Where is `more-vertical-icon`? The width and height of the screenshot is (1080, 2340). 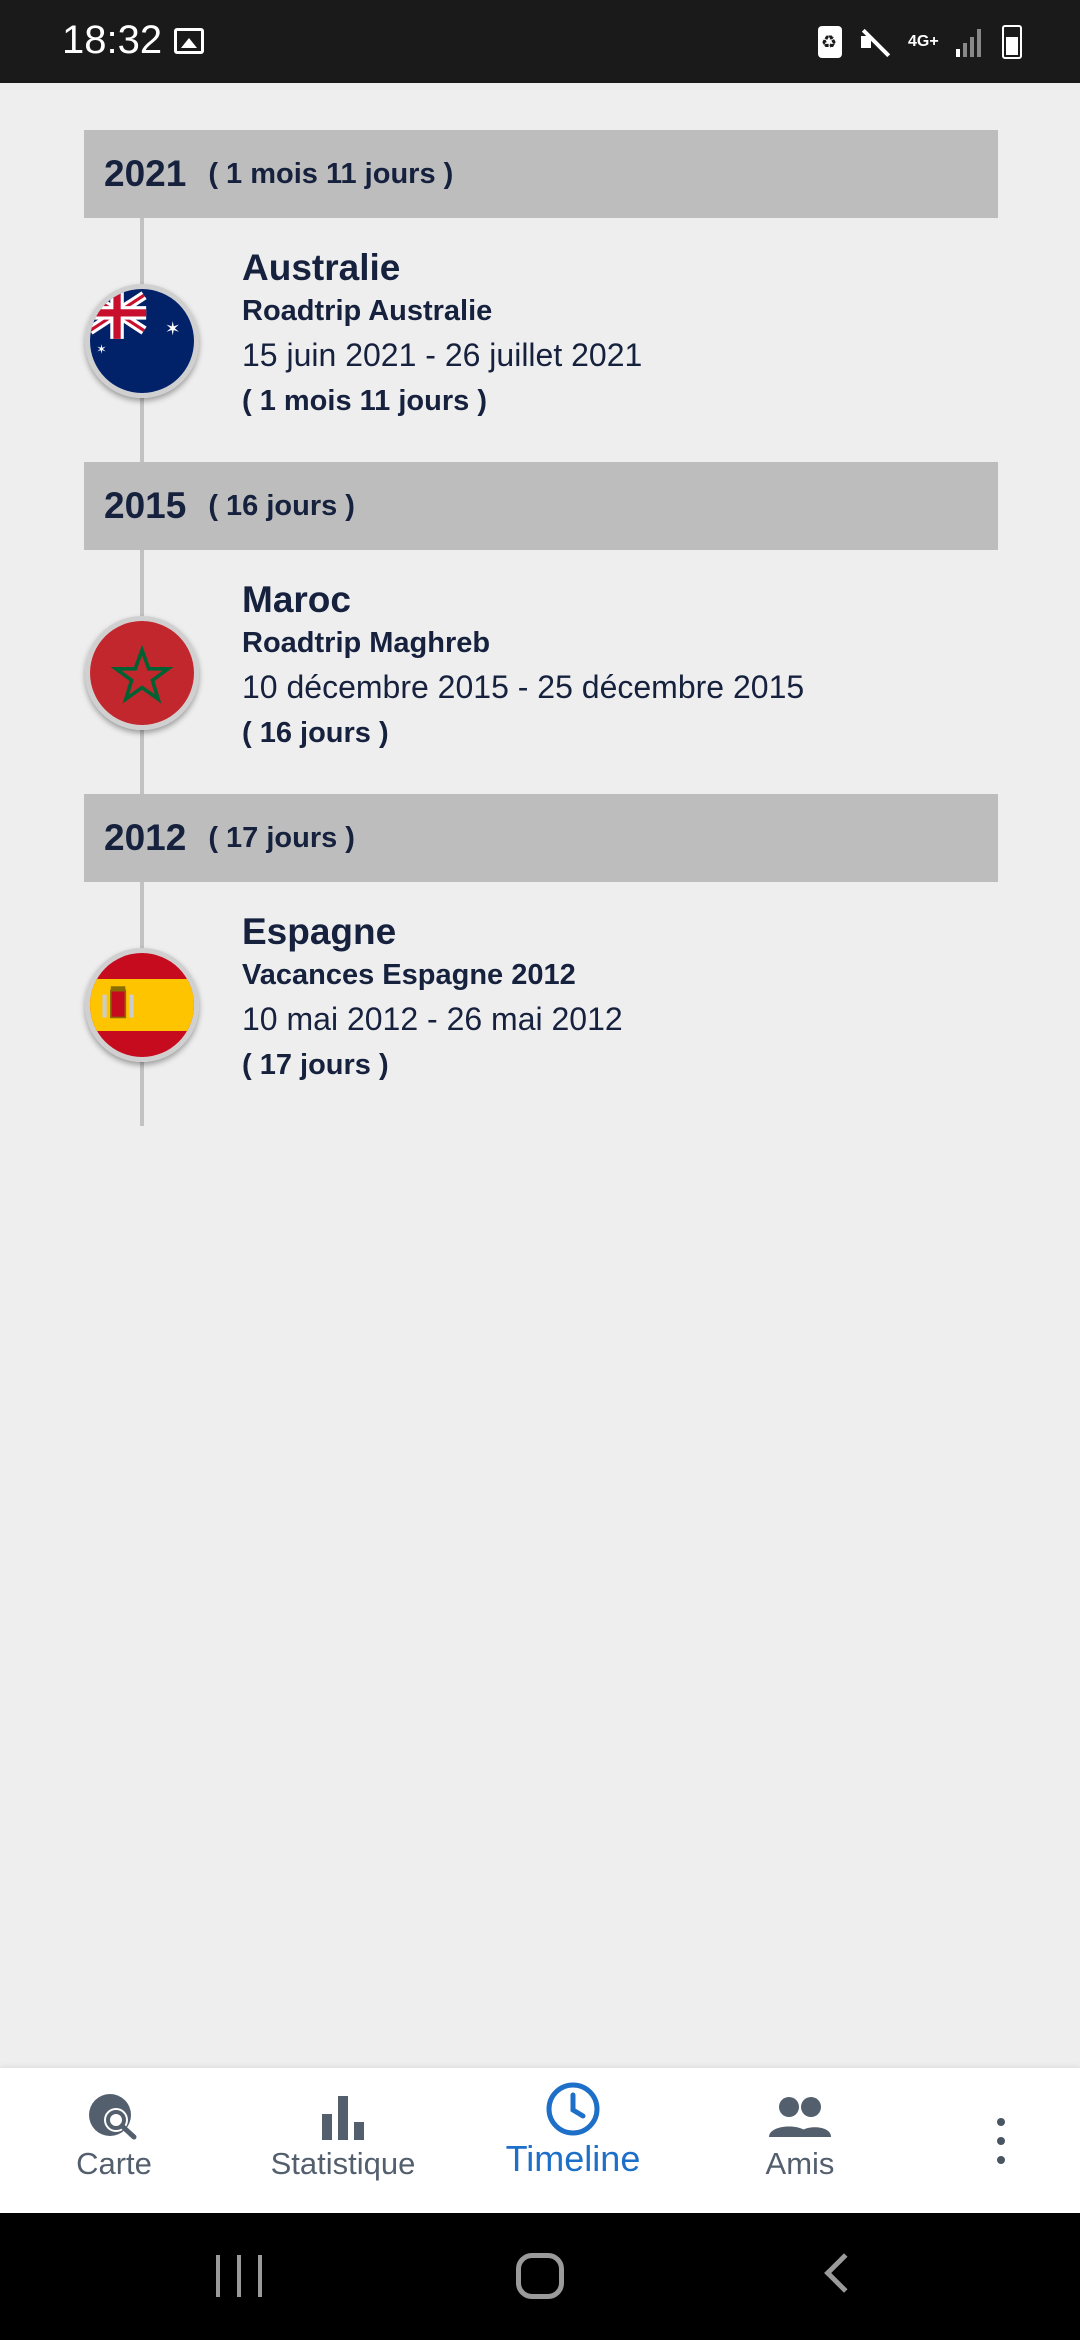
more-vertical-icon is located at coordinates (1001, 2141).